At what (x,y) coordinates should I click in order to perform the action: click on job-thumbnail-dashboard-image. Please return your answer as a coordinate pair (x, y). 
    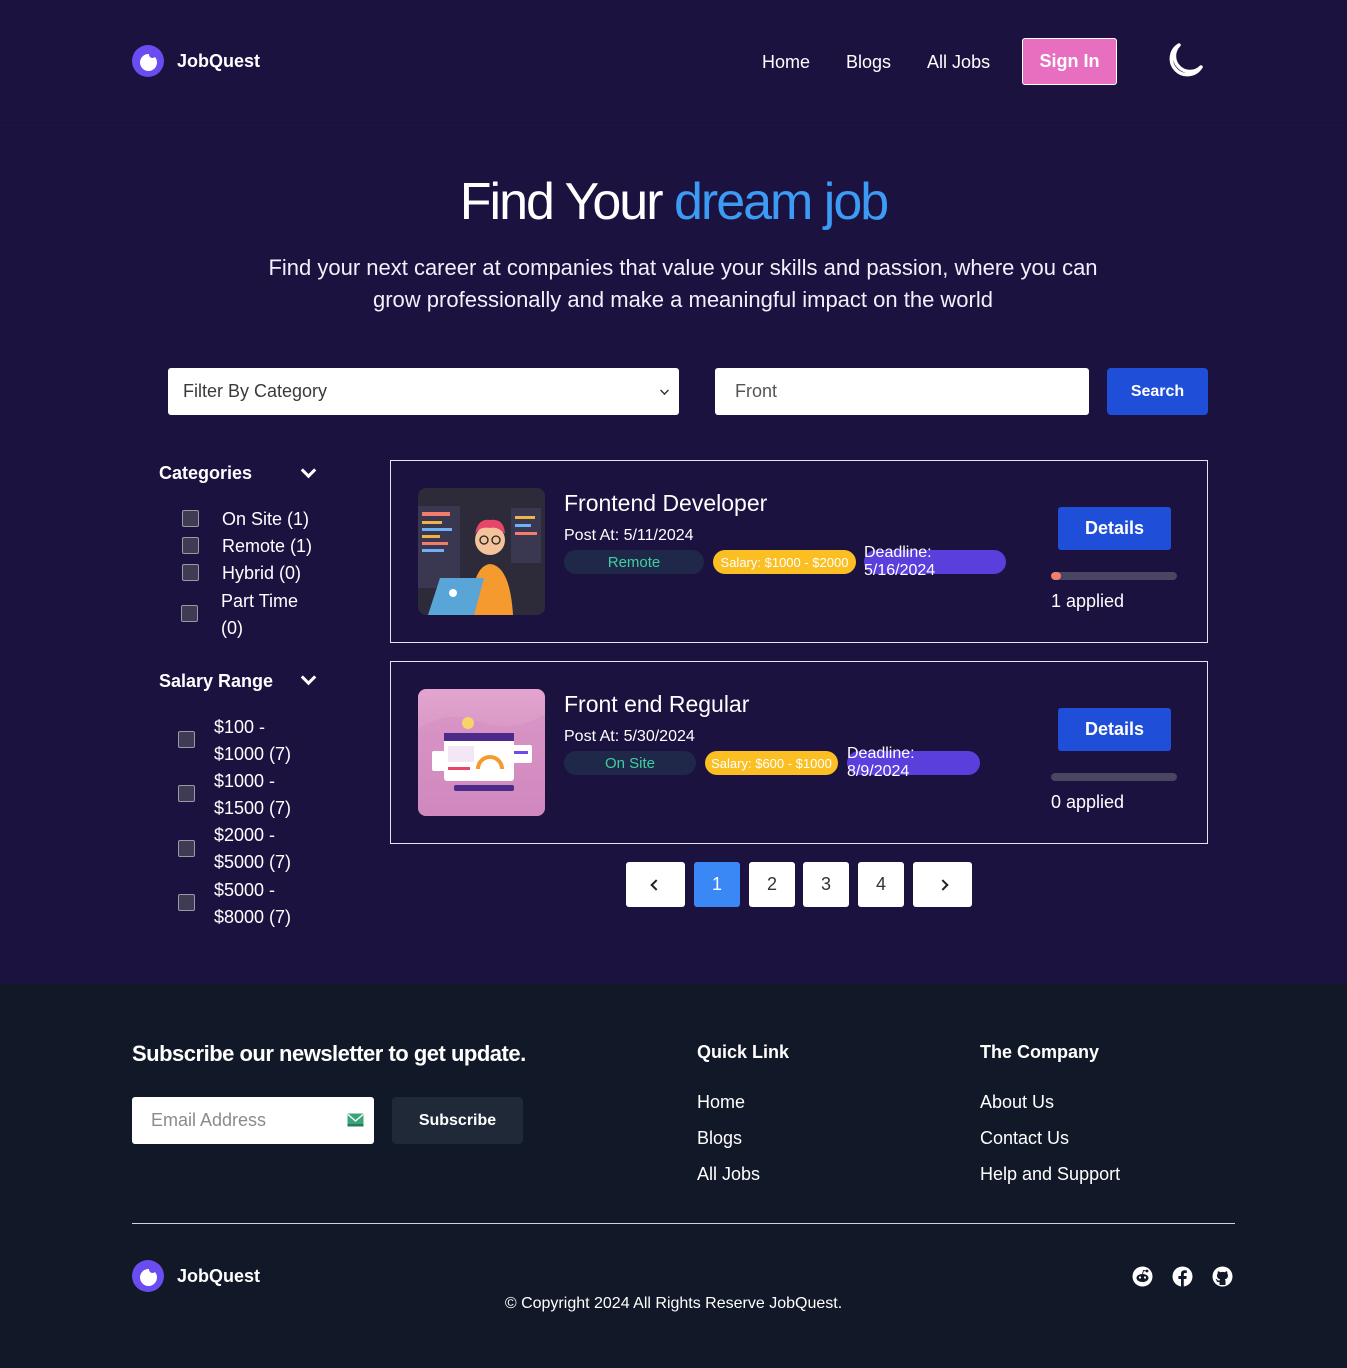
    Looking at the image, I should click on (481, 752).